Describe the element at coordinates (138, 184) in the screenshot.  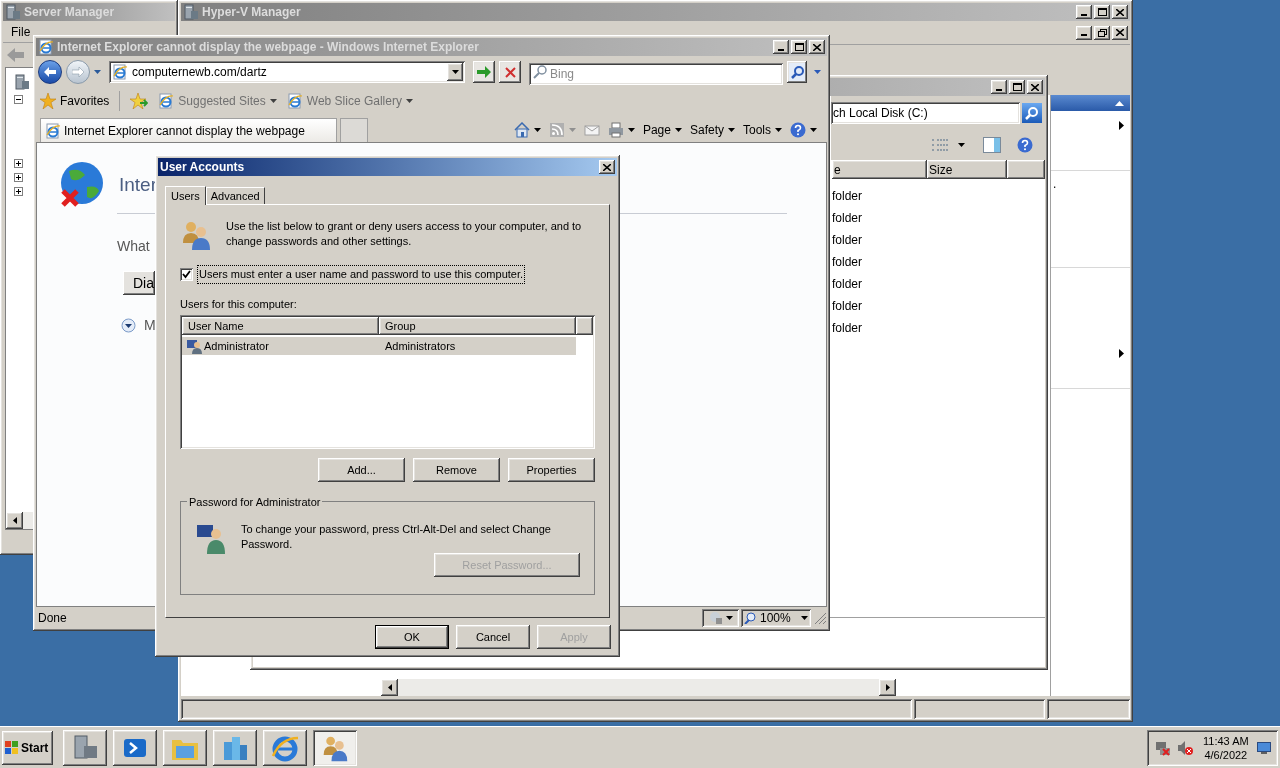
I see `error-heading: Inter` at that location.